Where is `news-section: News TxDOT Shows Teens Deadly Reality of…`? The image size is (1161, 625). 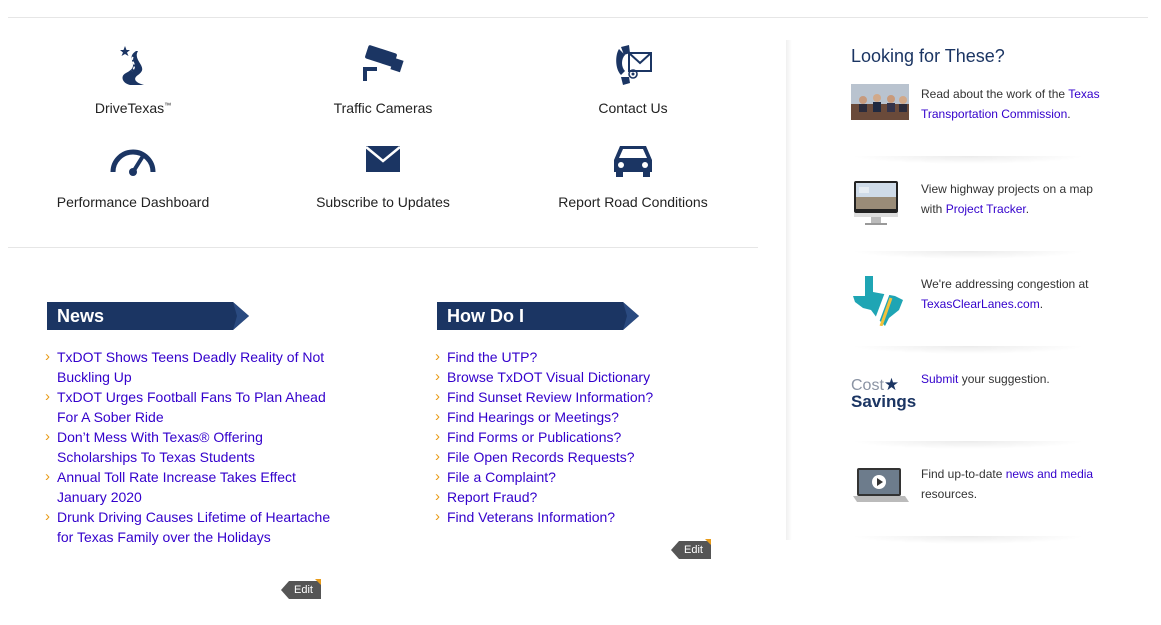 news-section: News TxDOT Shows Teens Deadly Reality of… is located at coordinates (191, 424).